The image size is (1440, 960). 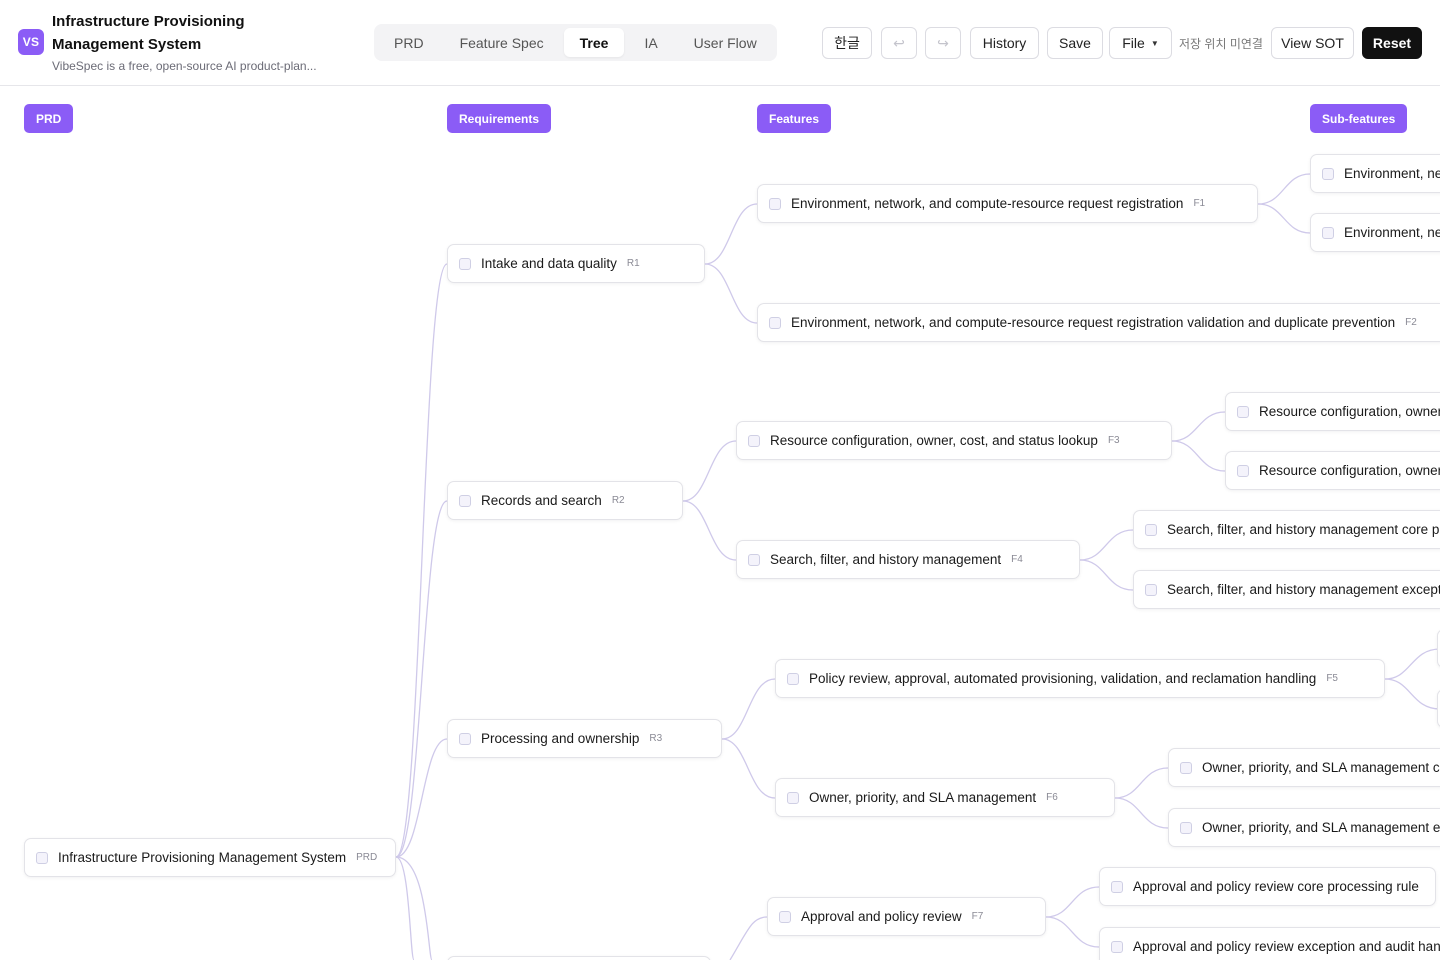 I want to click on node-code: F4, so click(x=1017, y=559).